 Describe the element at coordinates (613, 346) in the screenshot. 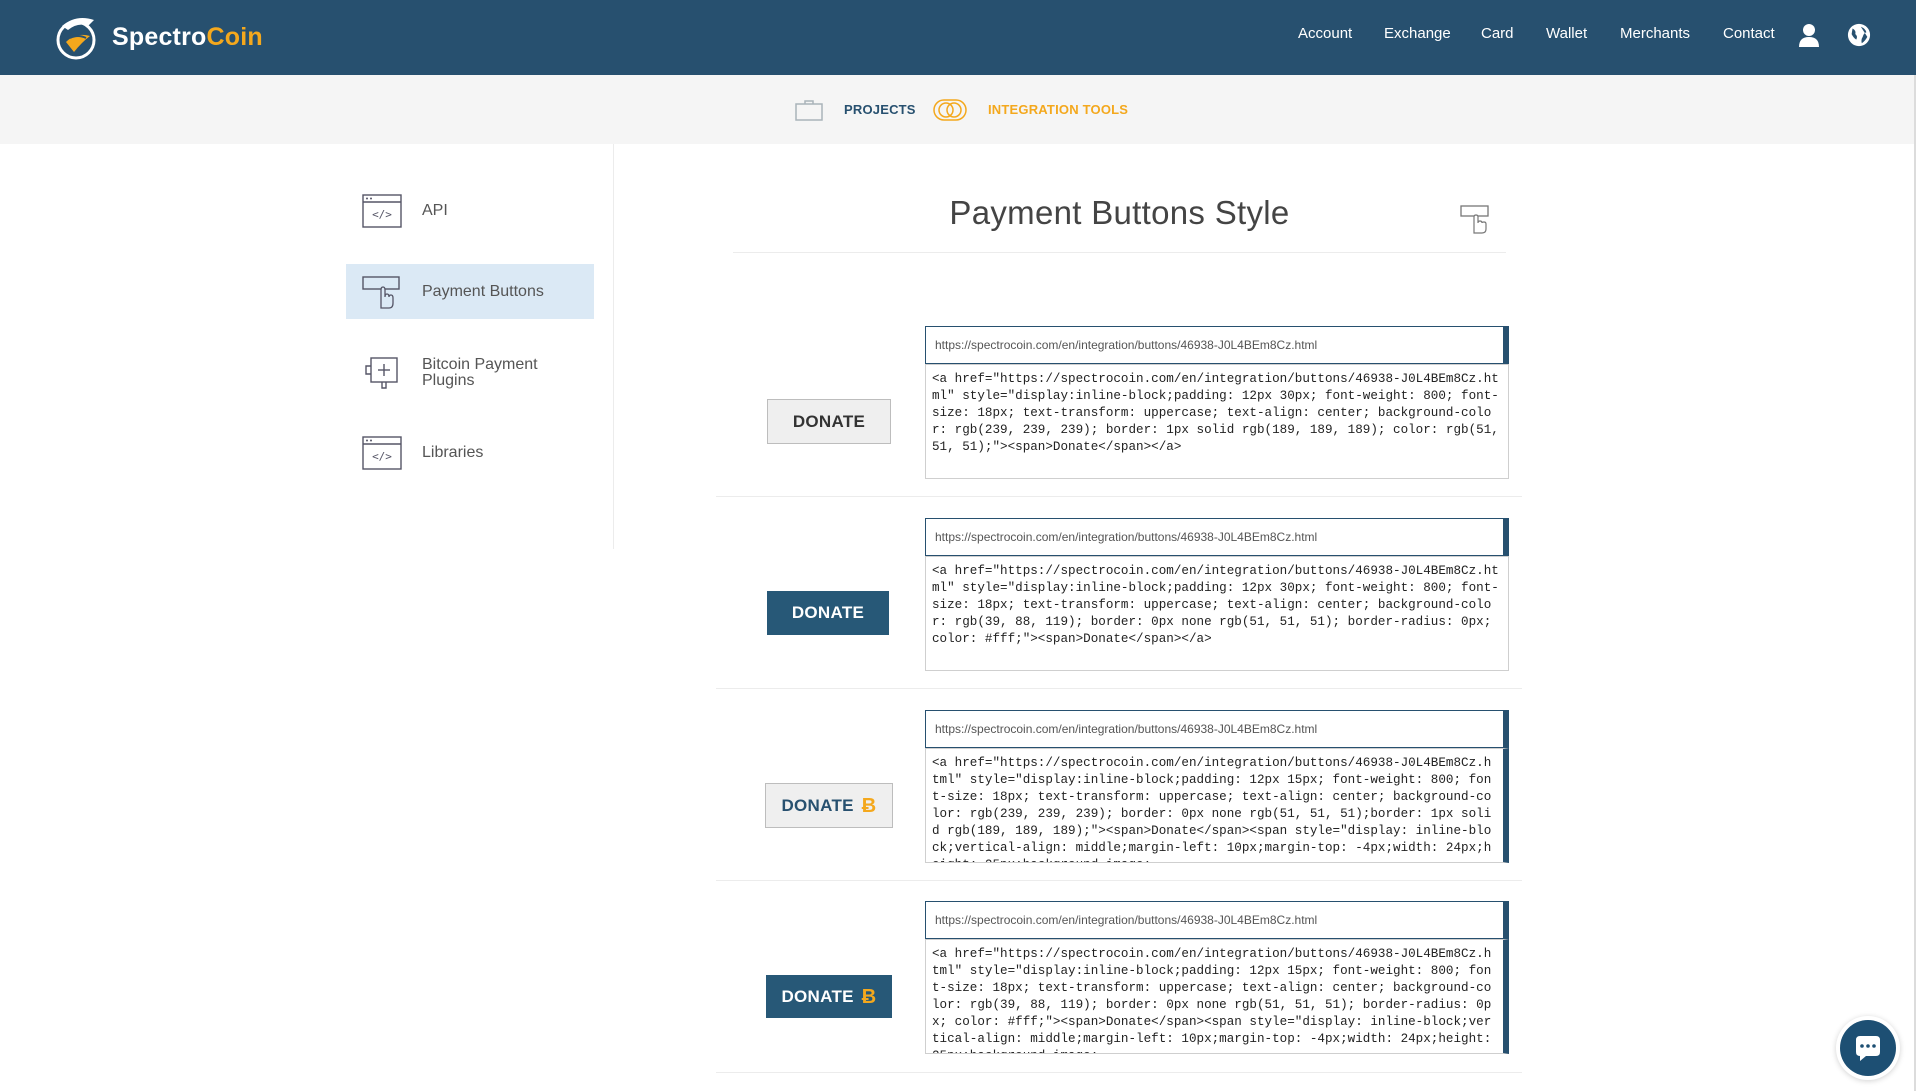

I see `sidebar-divider` at that location.